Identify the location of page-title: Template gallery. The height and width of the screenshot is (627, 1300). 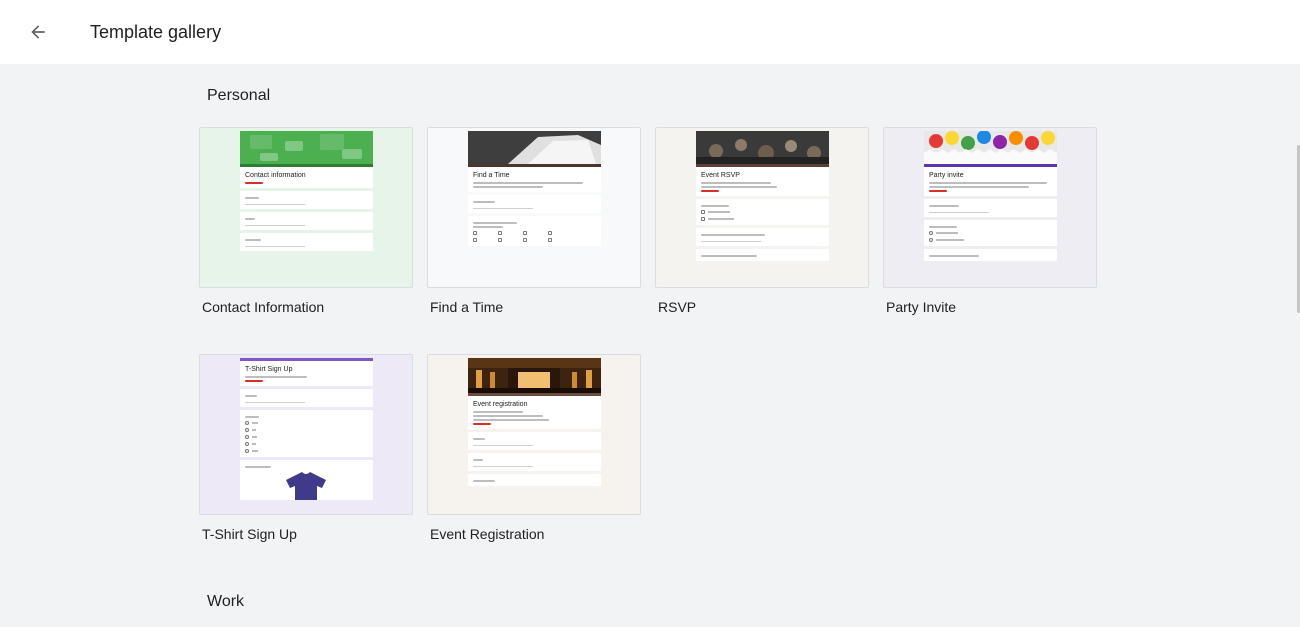
(156, 32).